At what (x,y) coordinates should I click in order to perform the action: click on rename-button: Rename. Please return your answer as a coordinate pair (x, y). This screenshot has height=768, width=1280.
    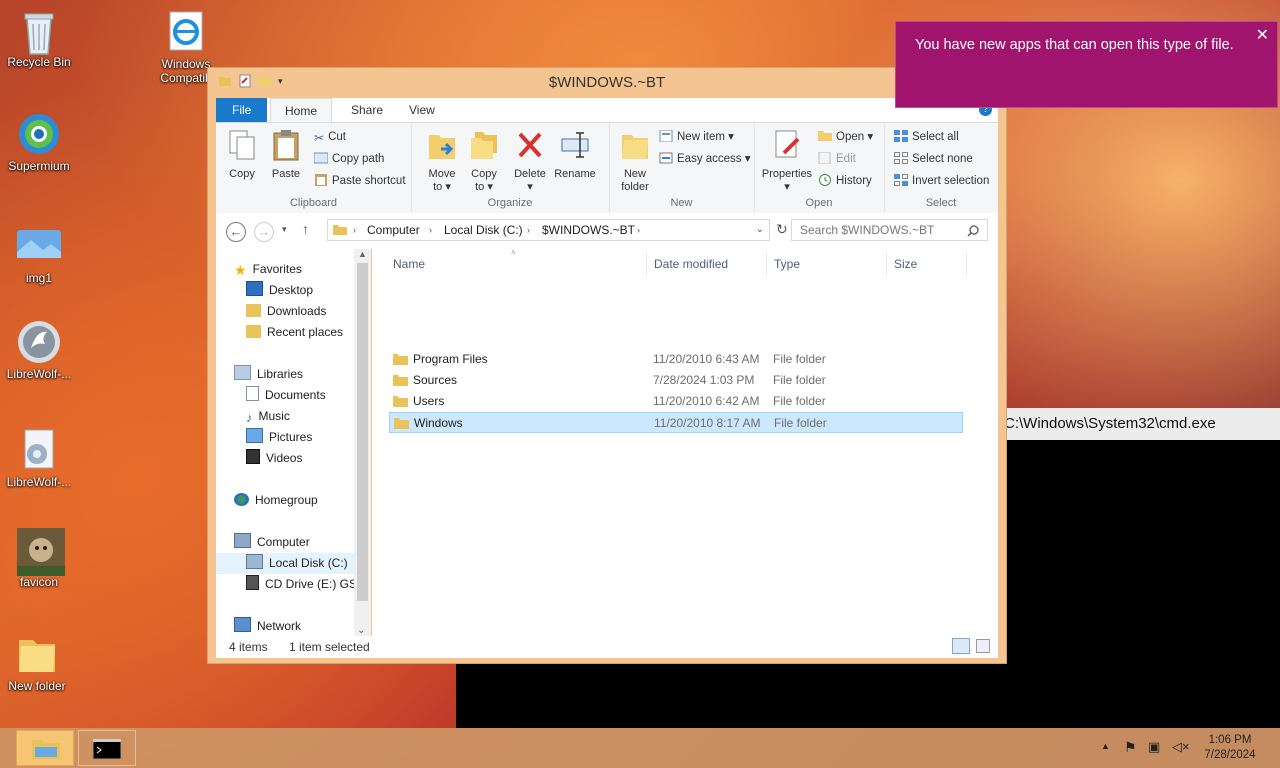
    Looking at the image, I should click on (575, 155).